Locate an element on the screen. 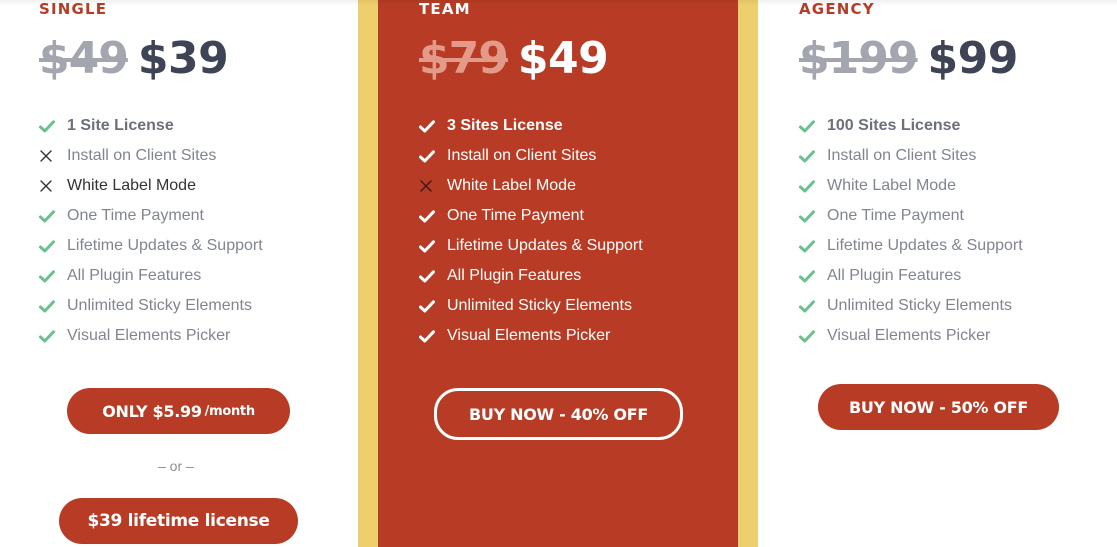  plan-name: AGENCY is located at coordinates (837, 9).